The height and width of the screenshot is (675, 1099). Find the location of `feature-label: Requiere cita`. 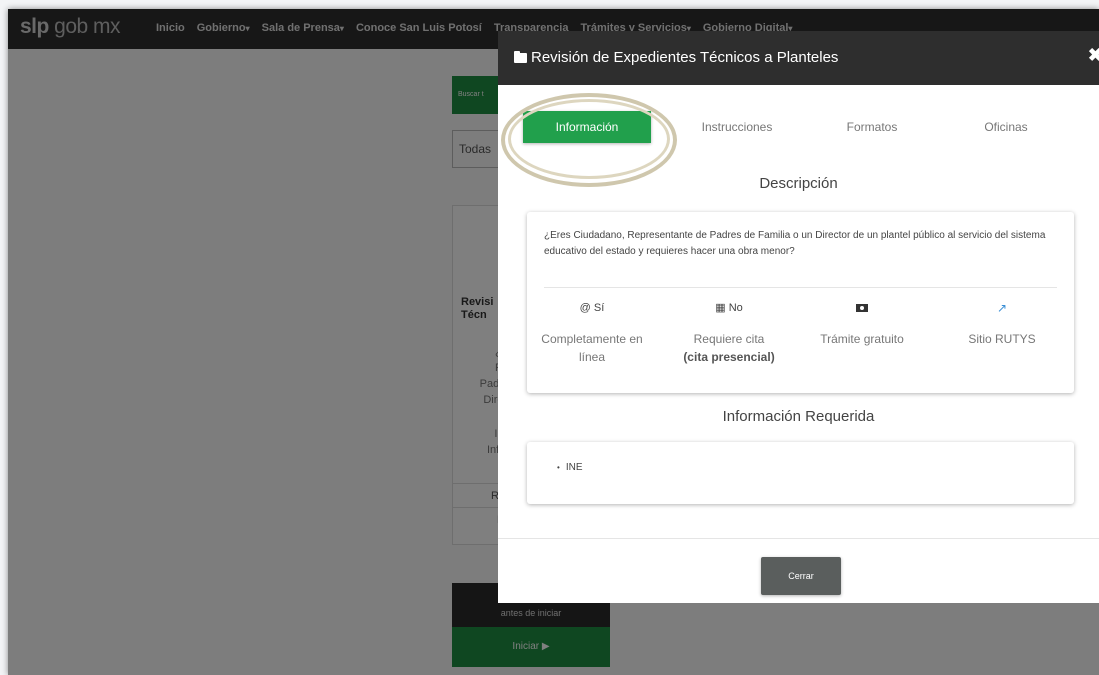

feature-label: Requiere cita is located at coordinates (729, 339).